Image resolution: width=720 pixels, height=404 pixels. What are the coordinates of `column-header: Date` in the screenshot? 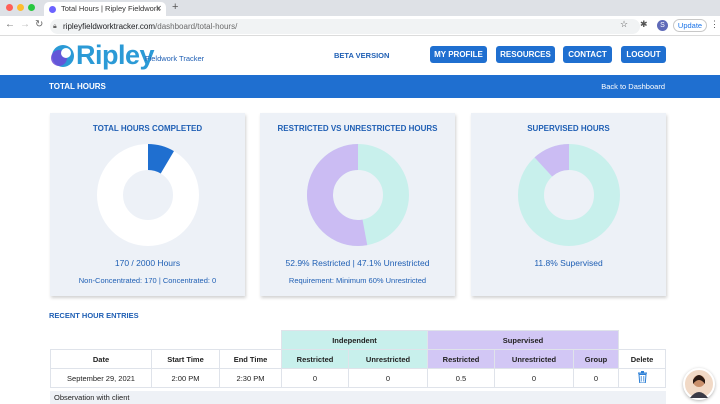 It's located at (101, 359).